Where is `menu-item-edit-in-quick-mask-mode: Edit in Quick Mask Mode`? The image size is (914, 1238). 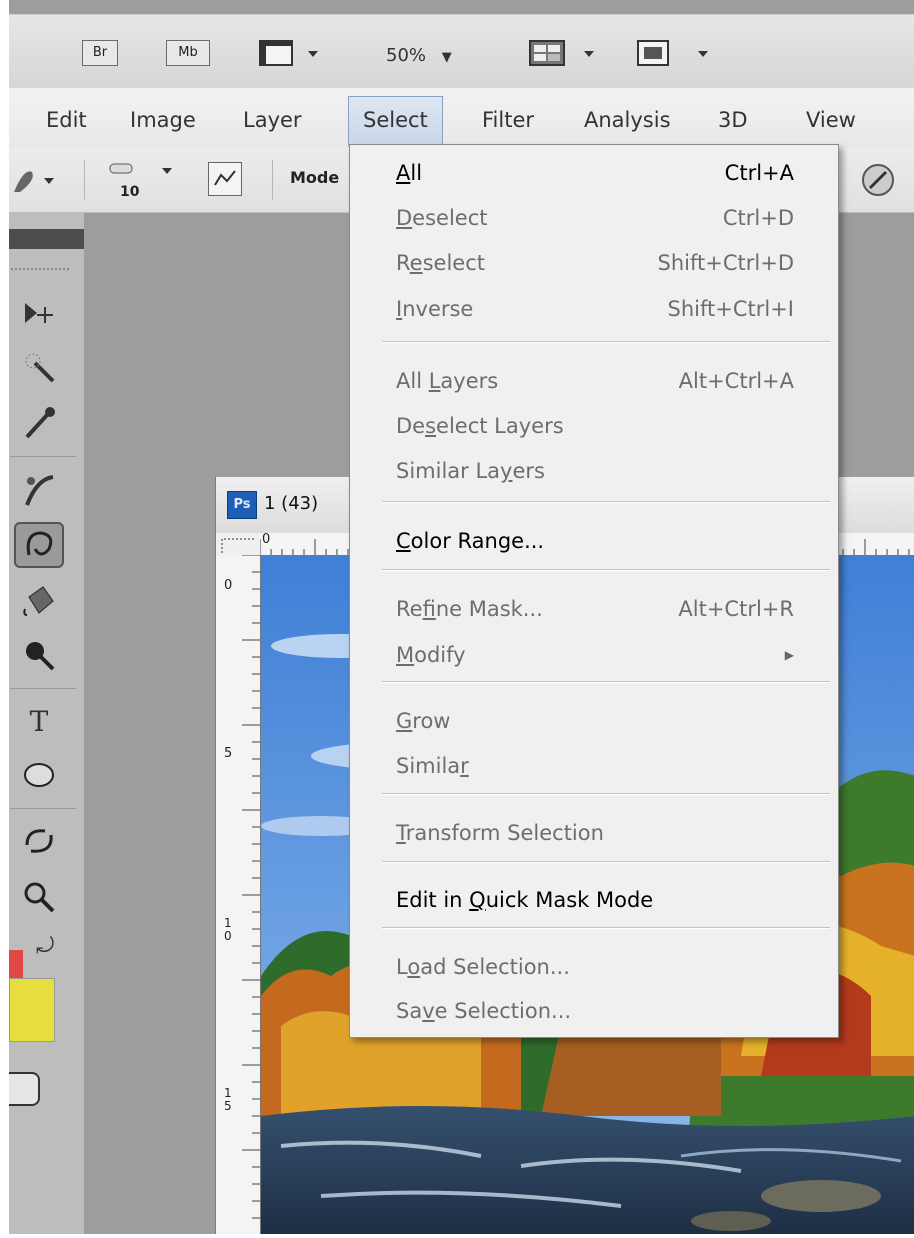 menu-item-edit-in-quick-mask-mode: Edit in Quick Mask Mode is located at coordinates (595, 900).